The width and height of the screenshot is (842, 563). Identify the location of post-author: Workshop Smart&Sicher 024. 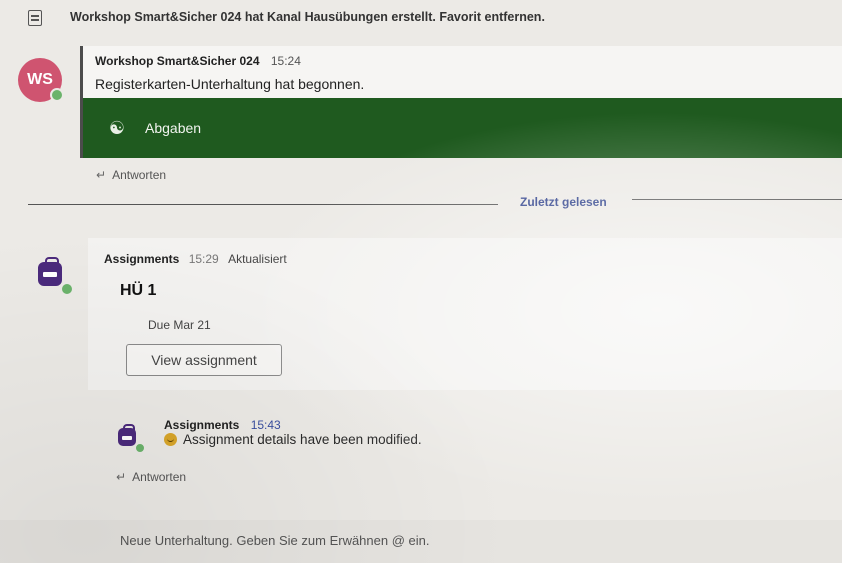
(177, 61).